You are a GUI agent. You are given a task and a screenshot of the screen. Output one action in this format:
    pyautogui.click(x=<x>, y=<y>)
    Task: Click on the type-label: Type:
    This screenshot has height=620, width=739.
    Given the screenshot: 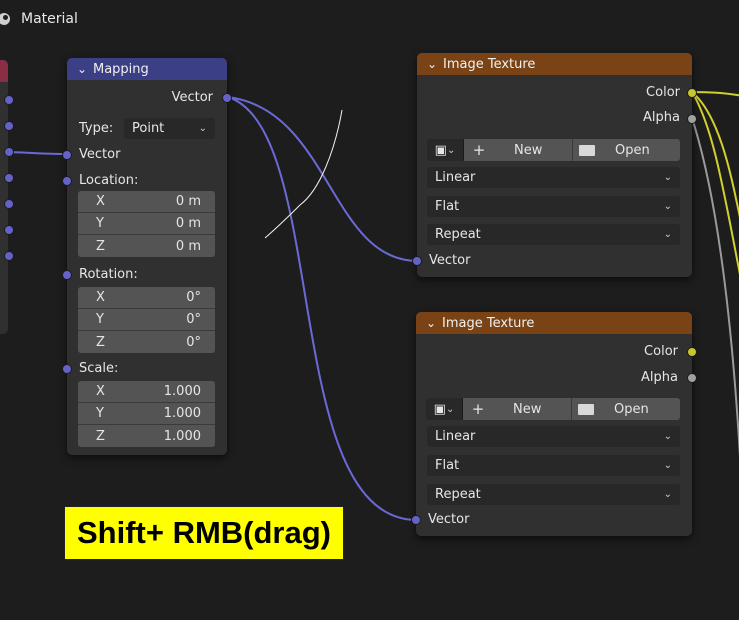 What is the action you would take?
    pyautogui.click(x=96, y=128)
    